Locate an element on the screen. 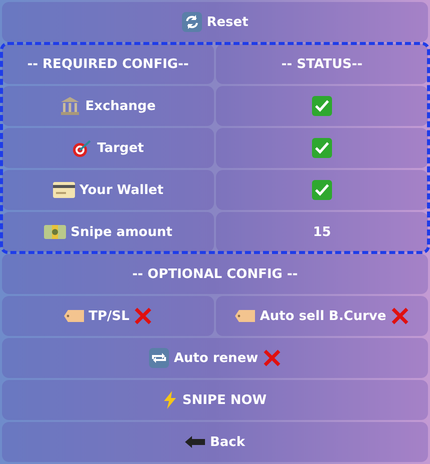  refresh-icon is located at coordinates (192, 22).